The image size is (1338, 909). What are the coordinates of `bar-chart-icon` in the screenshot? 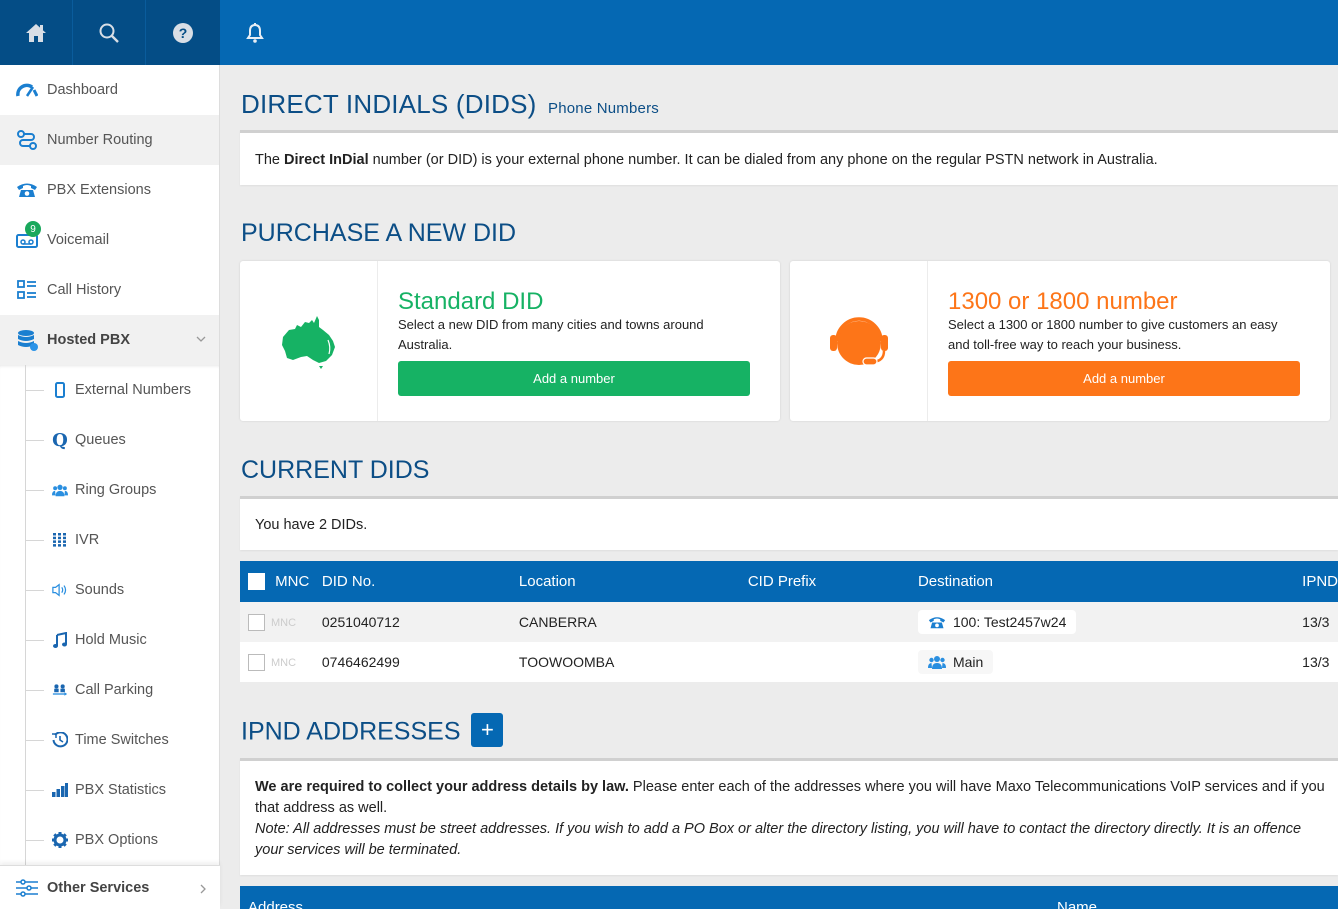 It's located at (60, 790).